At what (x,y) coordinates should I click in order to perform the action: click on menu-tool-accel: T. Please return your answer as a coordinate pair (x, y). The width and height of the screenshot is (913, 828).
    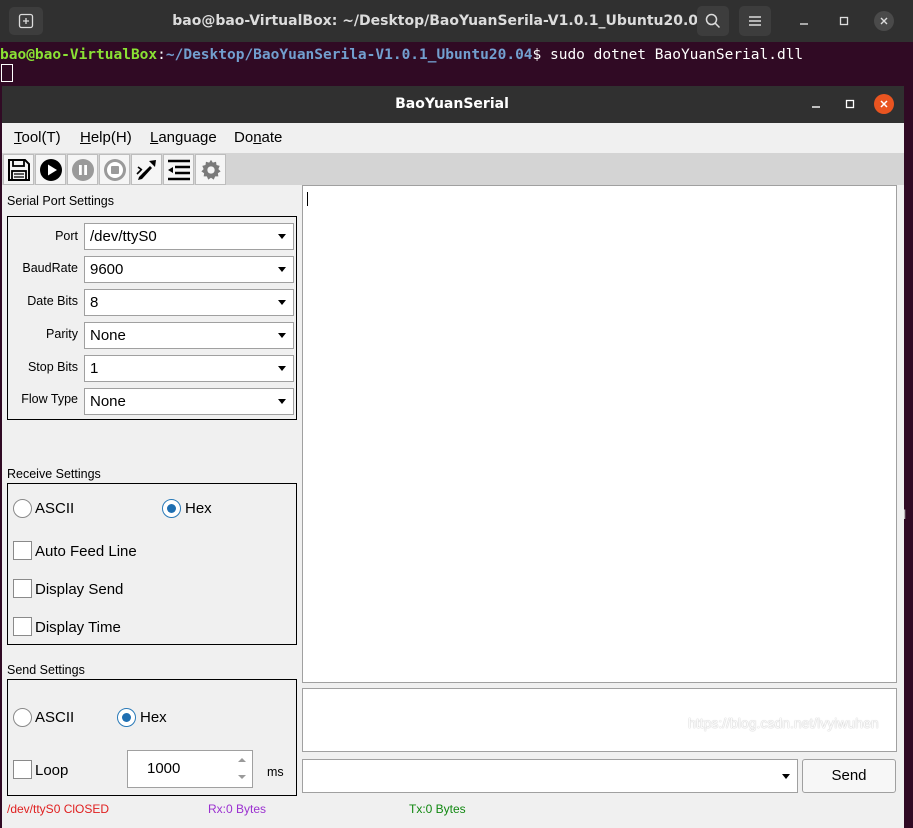
    Looking at the image, I should click on (18, 137).